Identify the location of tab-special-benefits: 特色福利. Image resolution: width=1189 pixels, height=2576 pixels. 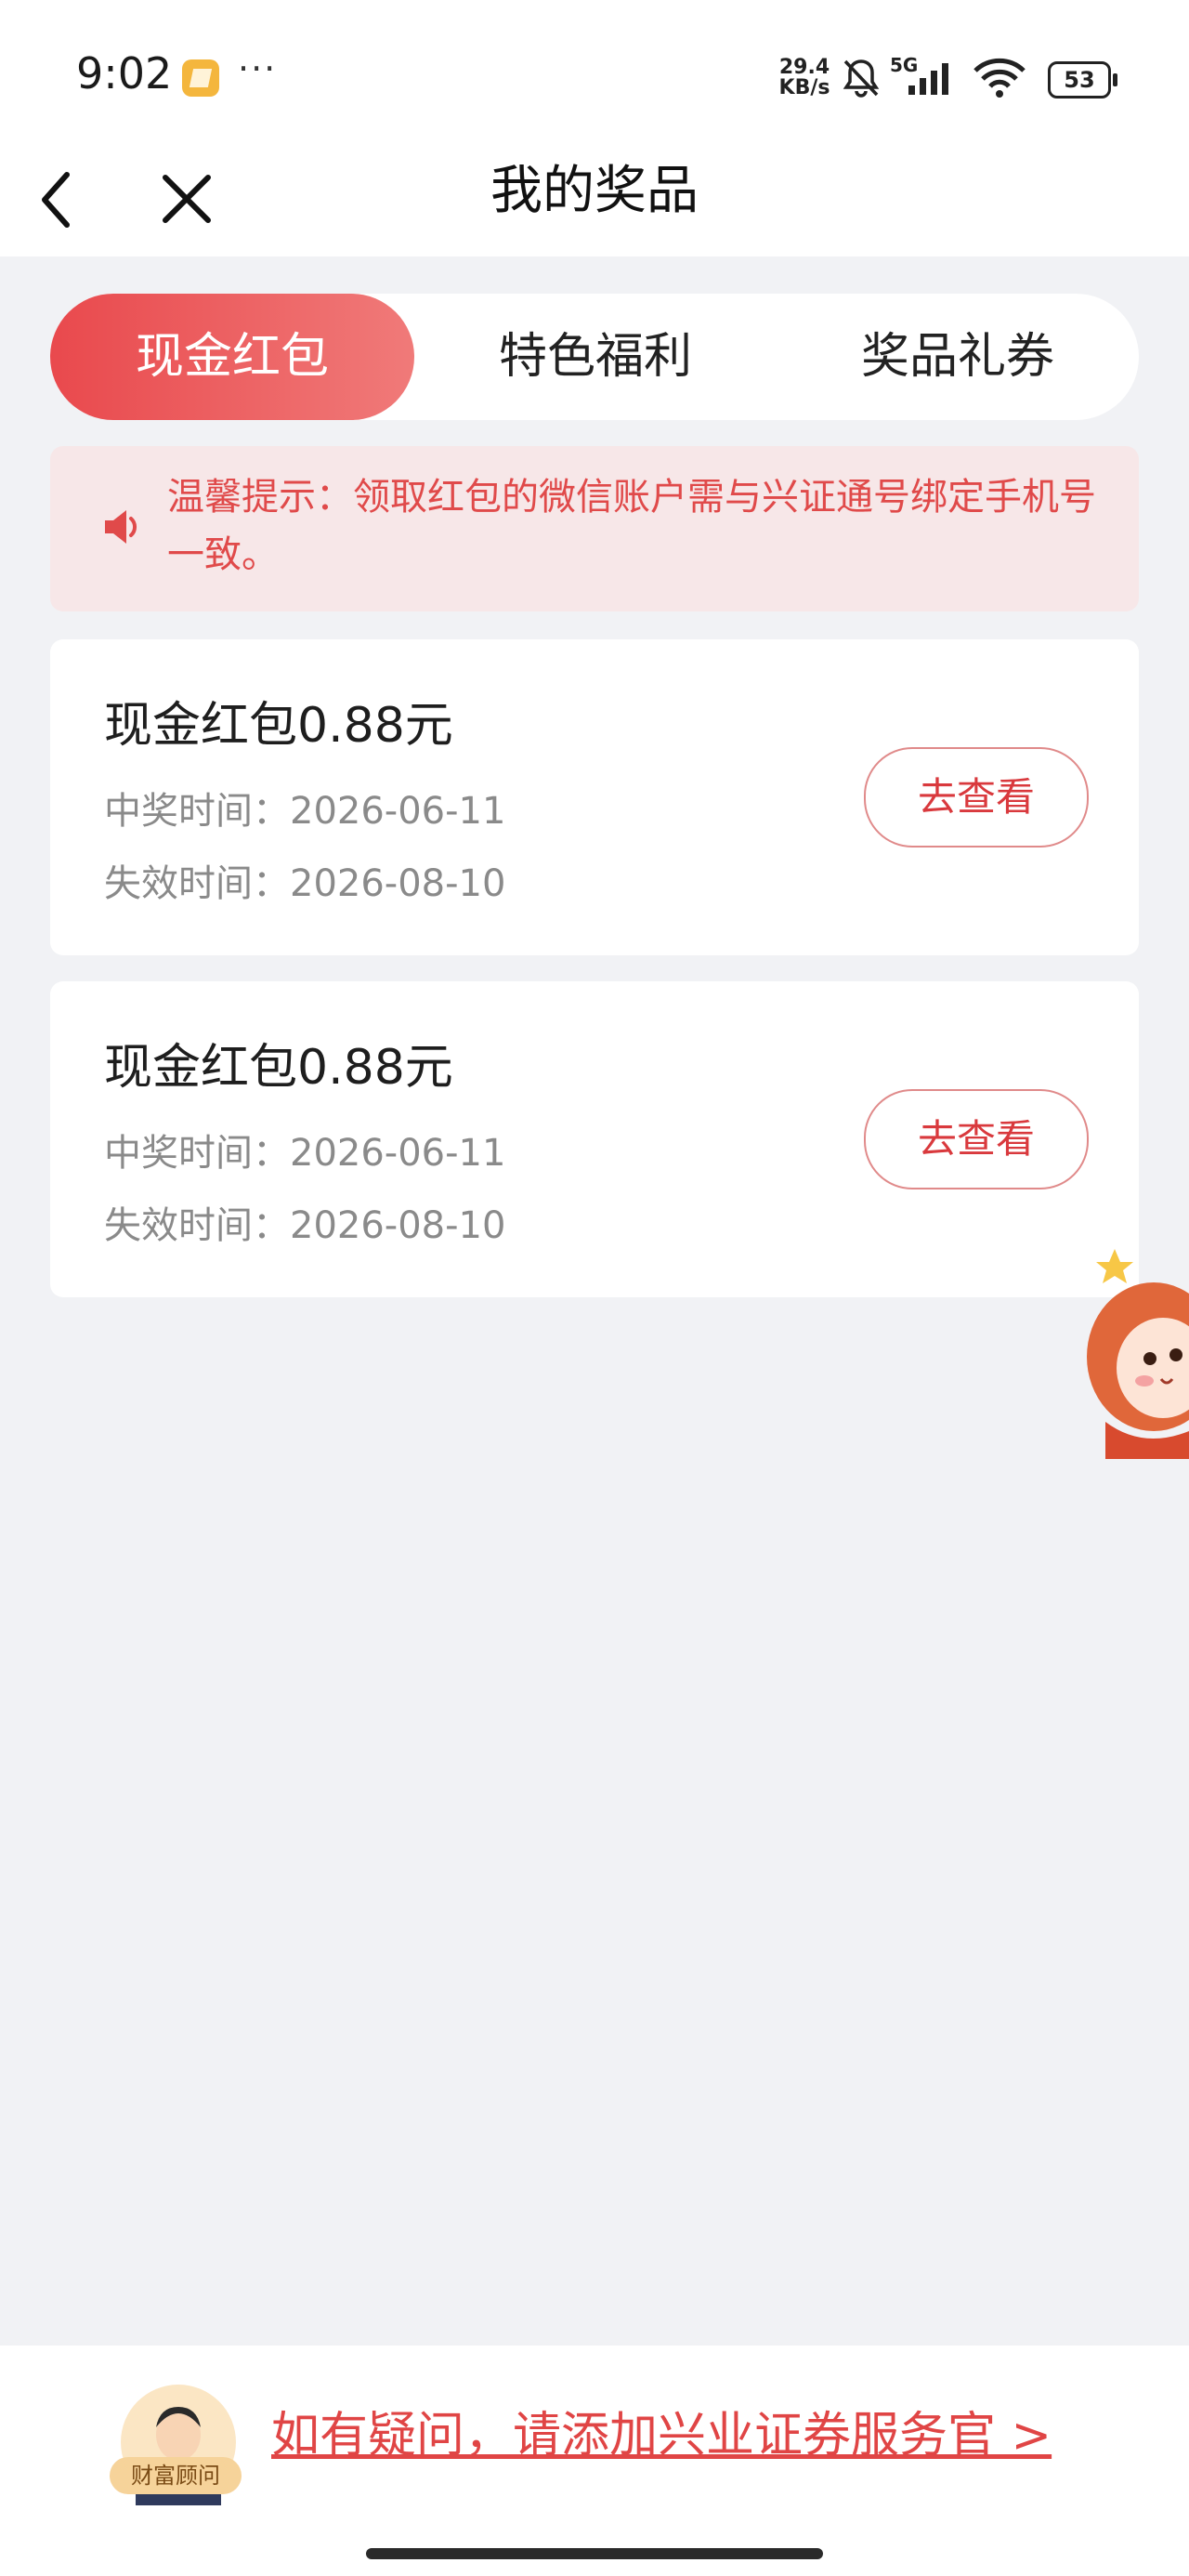
(595, 357).